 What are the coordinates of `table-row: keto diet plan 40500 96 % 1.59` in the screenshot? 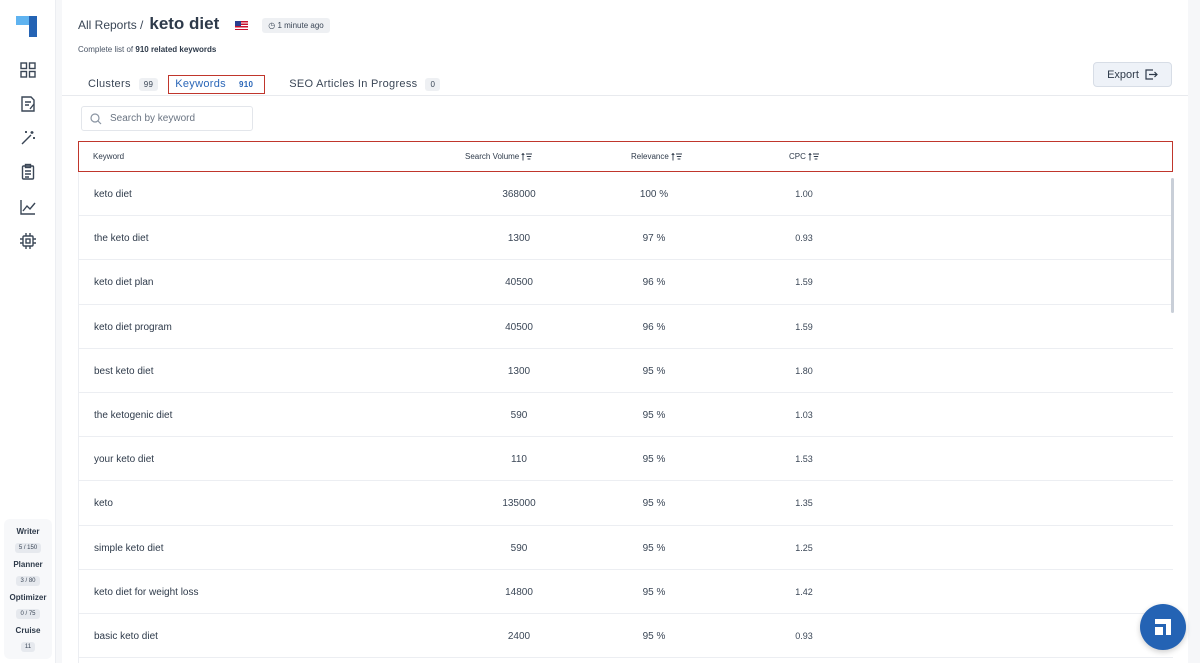 It's located at (626, 282).